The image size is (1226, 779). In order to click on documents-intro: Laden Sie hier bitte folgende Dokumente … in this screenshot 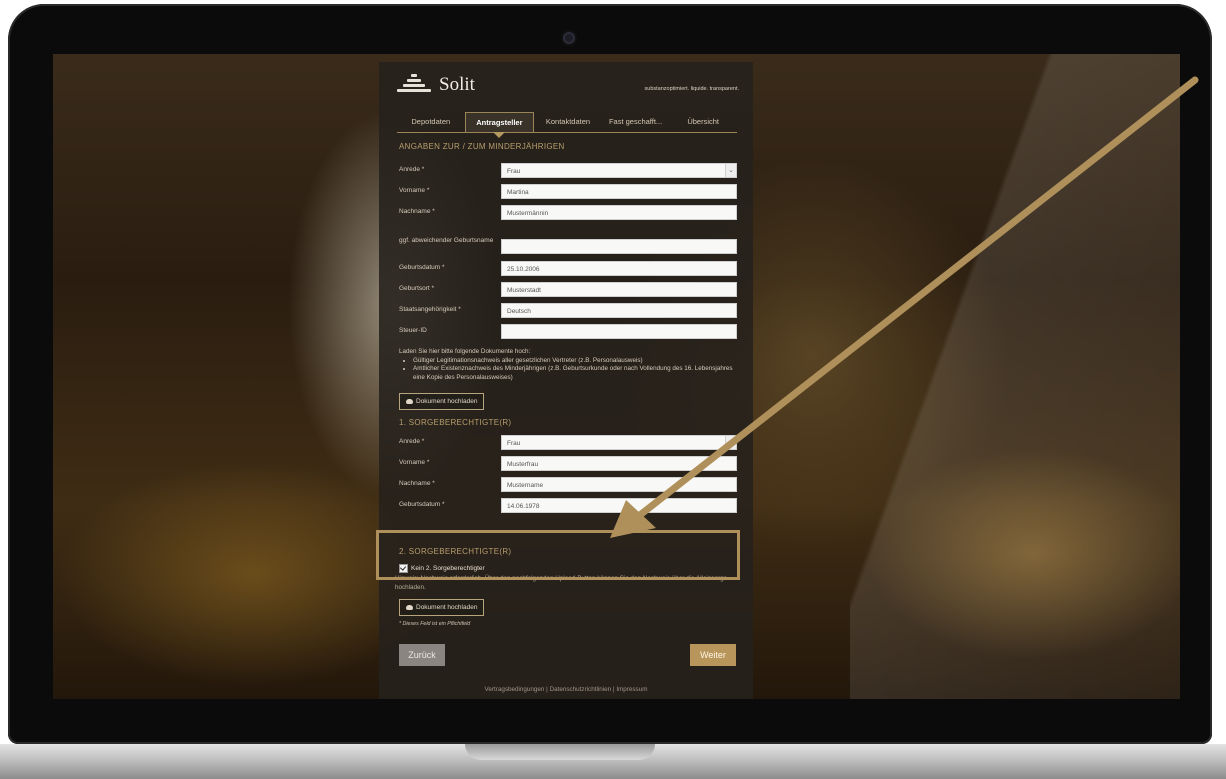, I will do `click(465, 351)`.